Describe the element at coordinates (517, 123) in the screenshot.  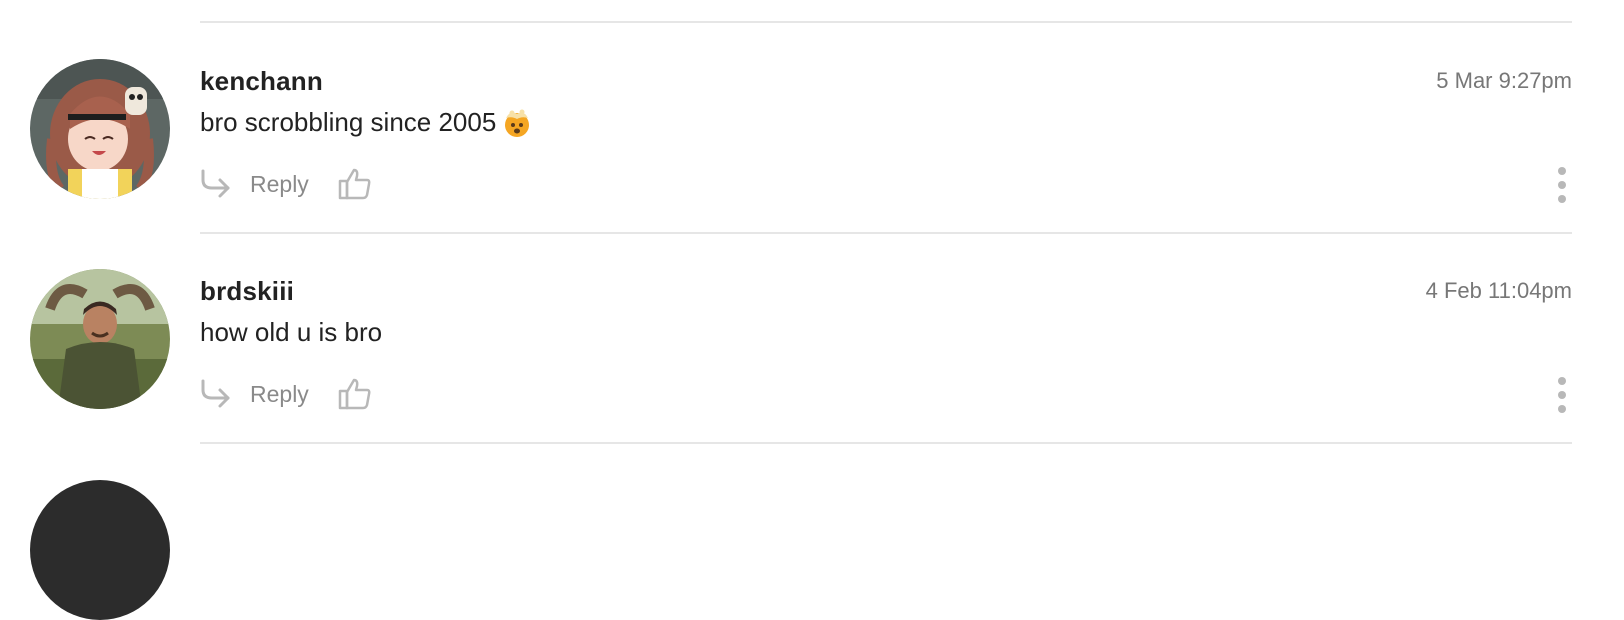
I see `exploding-head-emoji-icon` at that location.